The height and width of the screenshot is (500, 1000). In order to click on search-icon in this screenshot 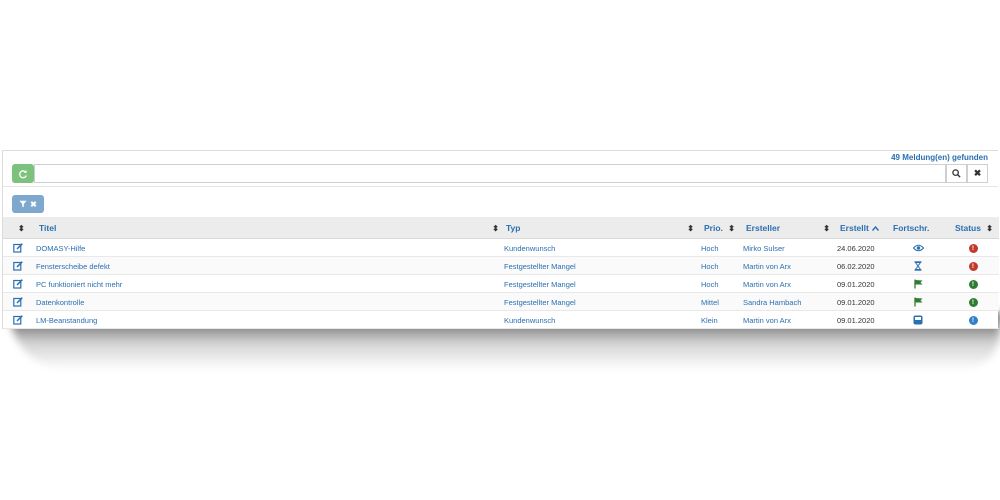, I will do `click(956, 173)`.